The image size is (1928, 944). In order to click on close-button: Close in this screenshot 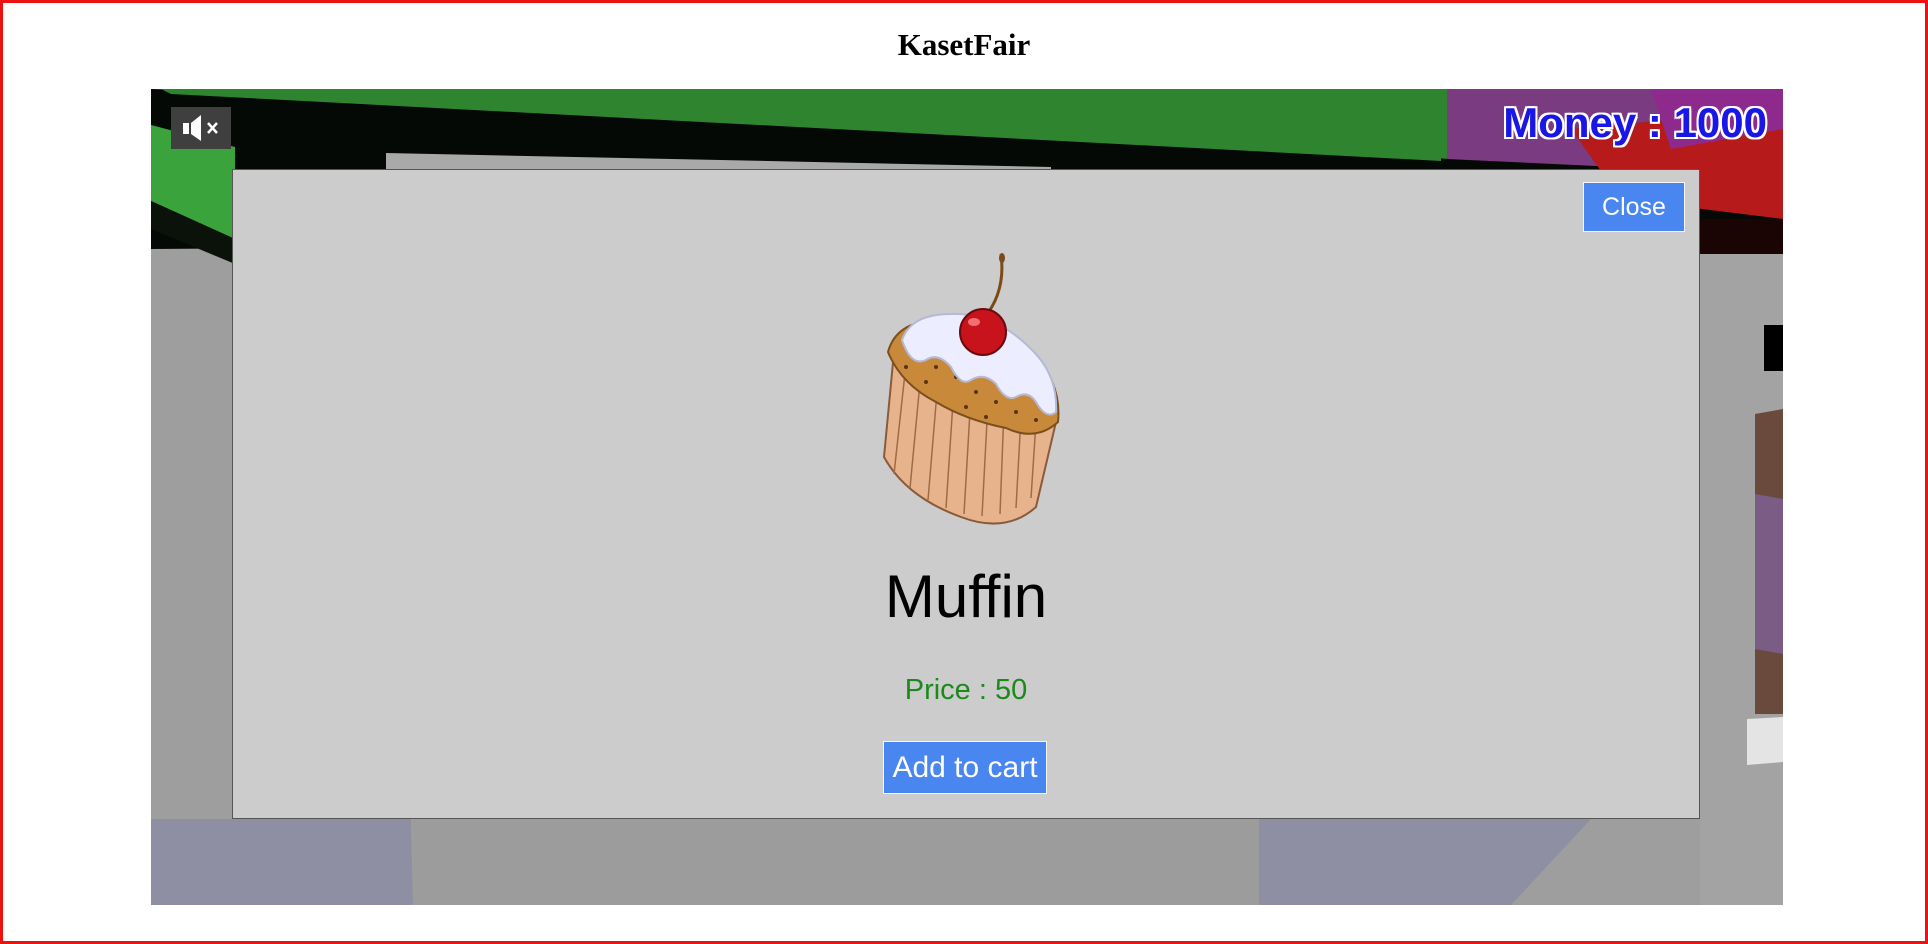, I will do `click(1634, 207)`.